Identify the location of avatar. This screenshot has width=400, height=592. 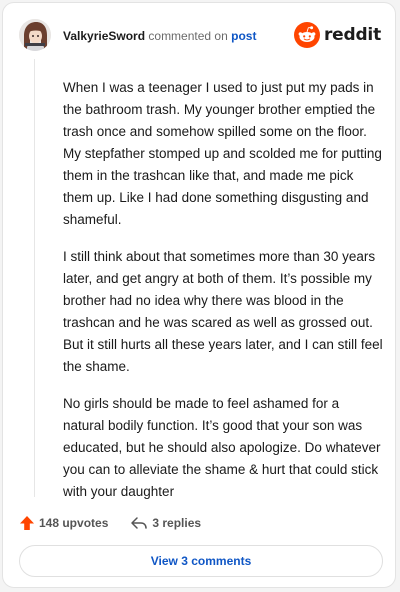
(35, 35).